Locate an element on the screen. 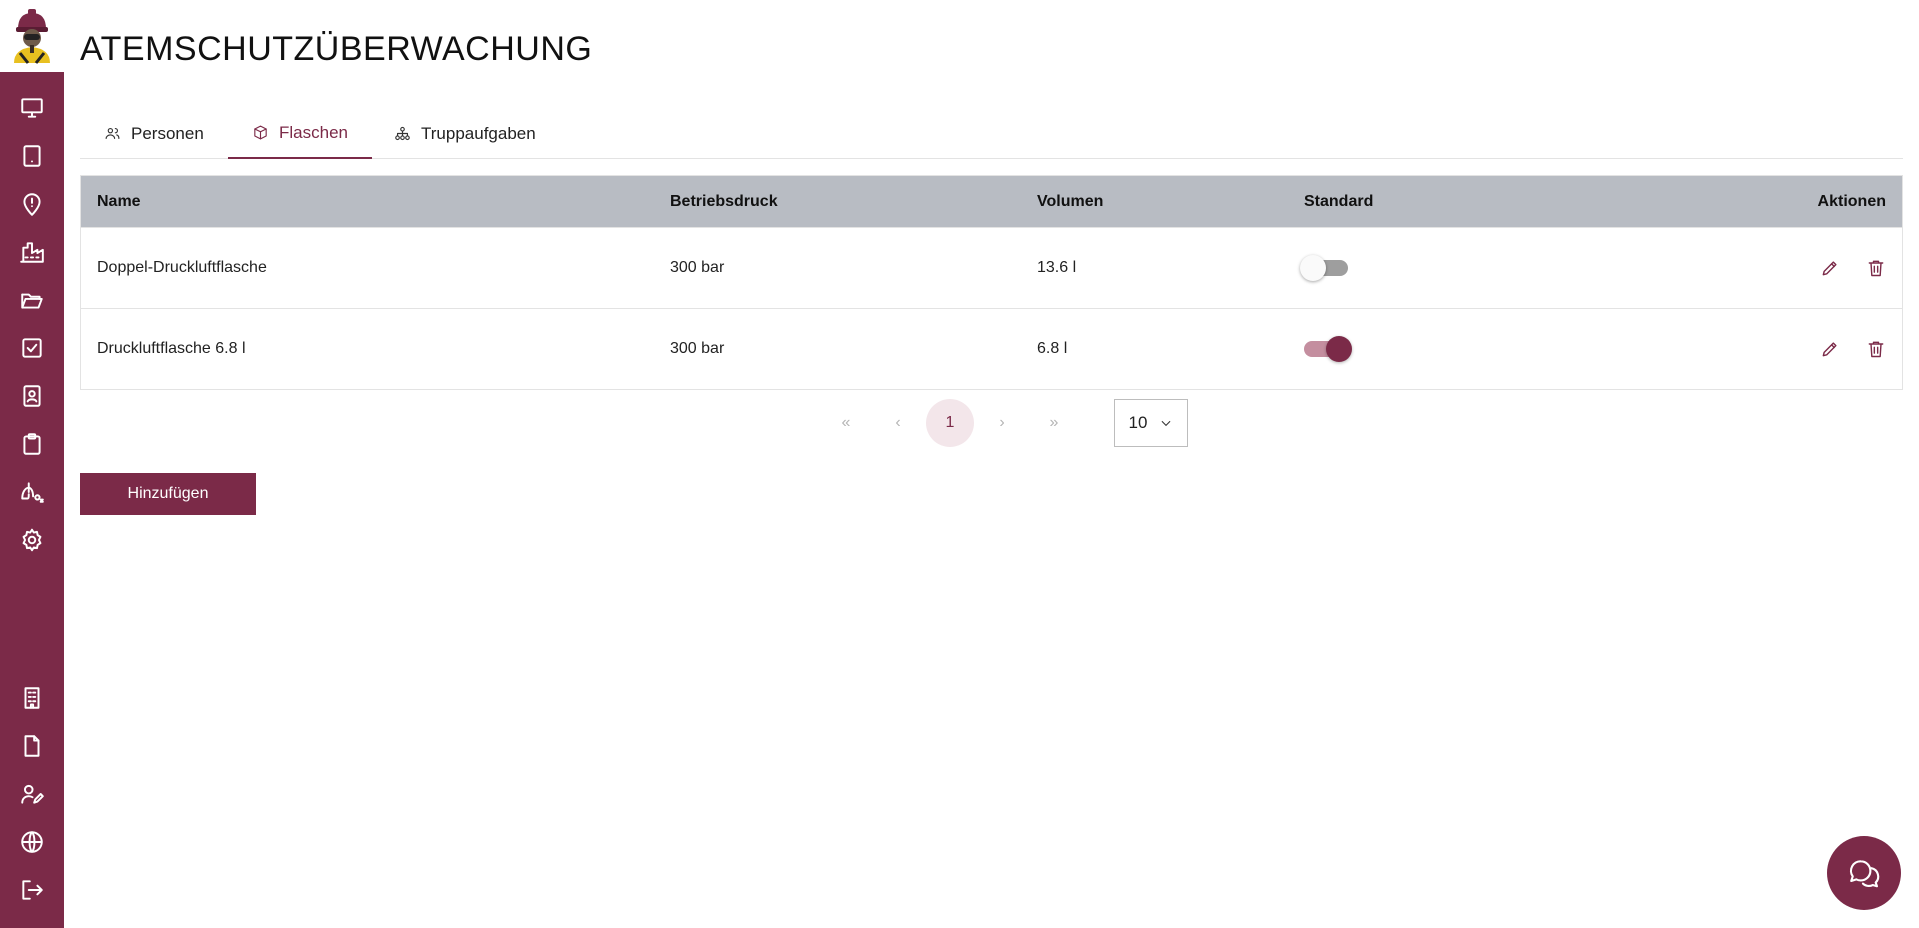 The width and height of the screenshot is (1919, 928). cell-volumen: 13.6 l is located at coordinates (1057, 267).